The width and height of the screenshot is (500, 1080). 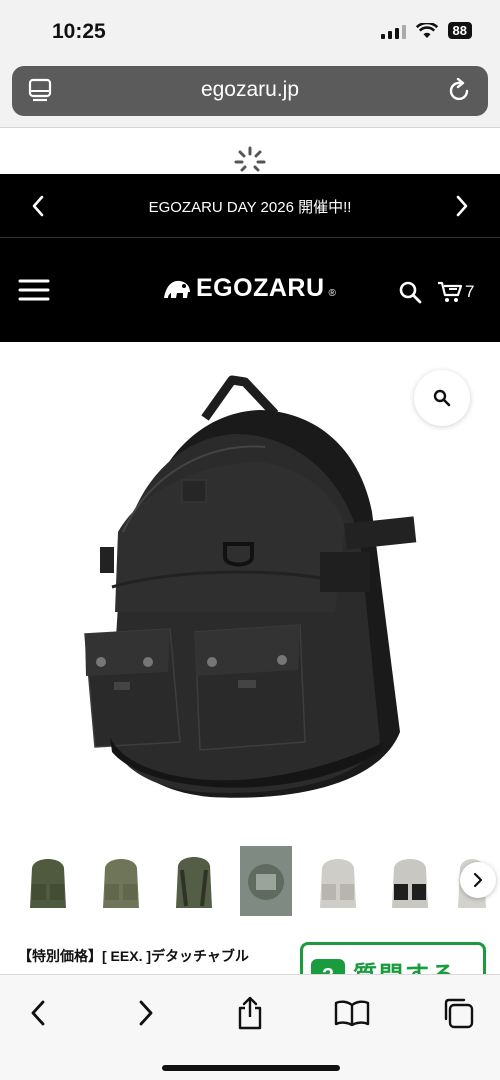 What do you see at coordinates (121, 881) in the screenshot?
I see `thumbnail-khaki` at bounding box center [121, 881].